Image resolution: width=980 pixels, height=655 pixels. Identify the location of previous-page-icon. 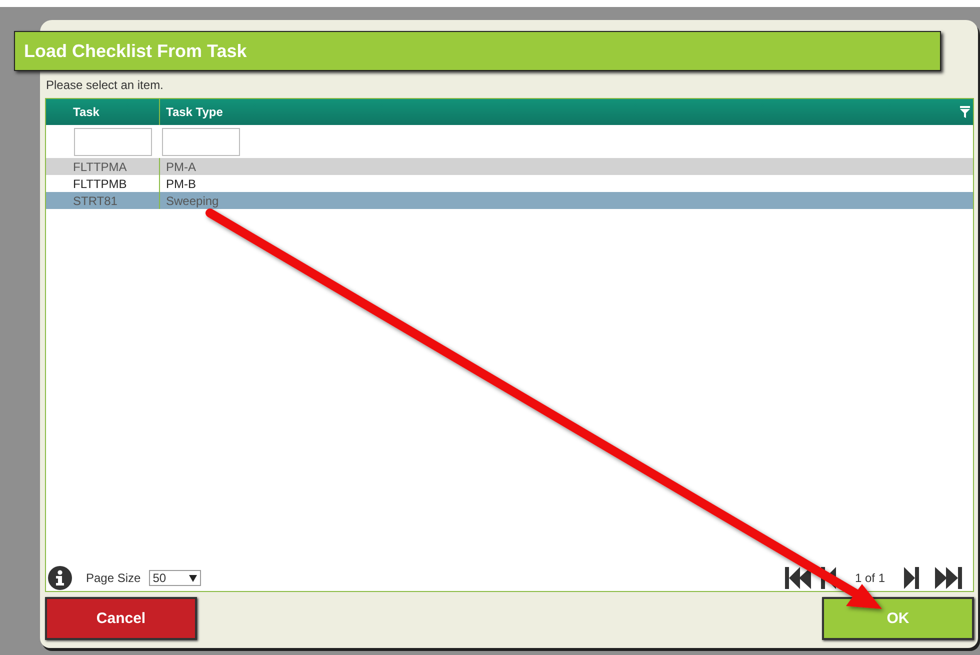
(828, 578).